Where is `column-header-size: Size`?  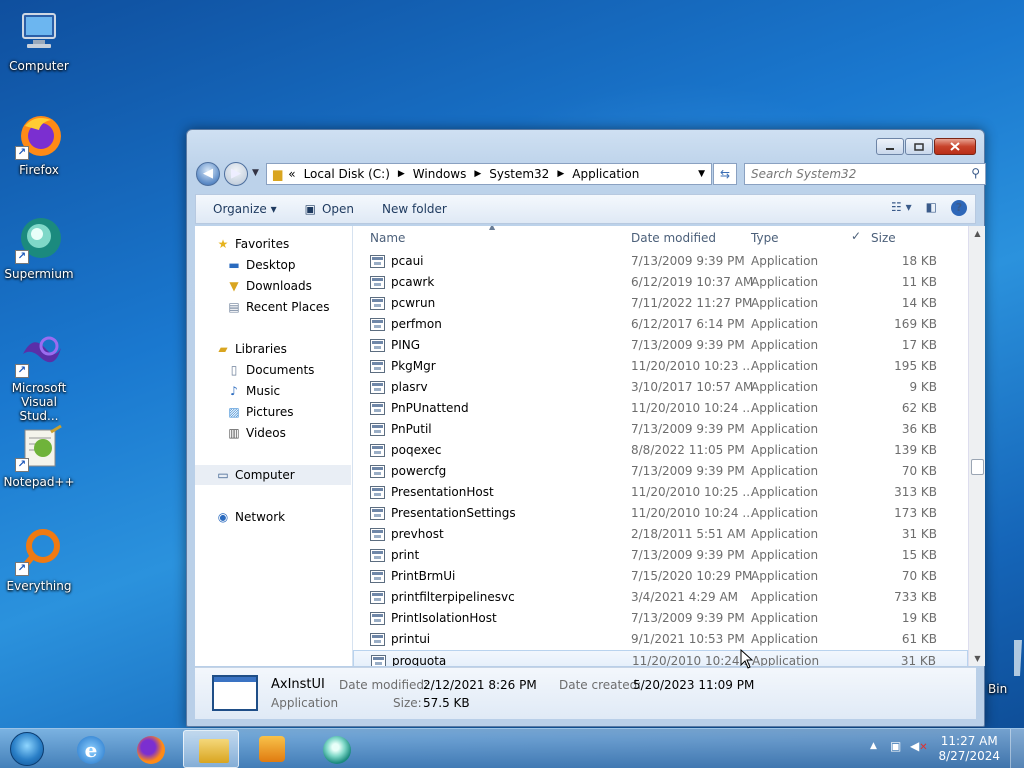
column-header-size: Size is located at coordinates (883, 238).